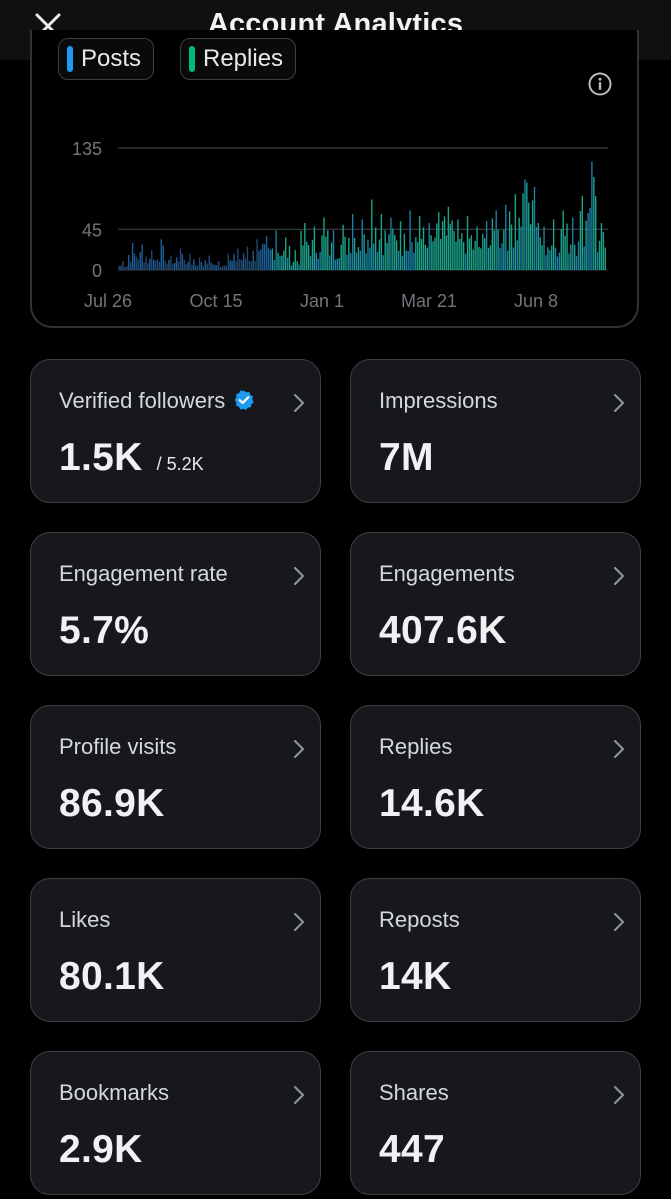 Image resolution: width=671 pixels, height=1199 pixels. What do you see at coordinates (495, 604) in the screenshot?
I see `metric-card-engagements: Engagements 407.6K` at bounding box center [495, 604].